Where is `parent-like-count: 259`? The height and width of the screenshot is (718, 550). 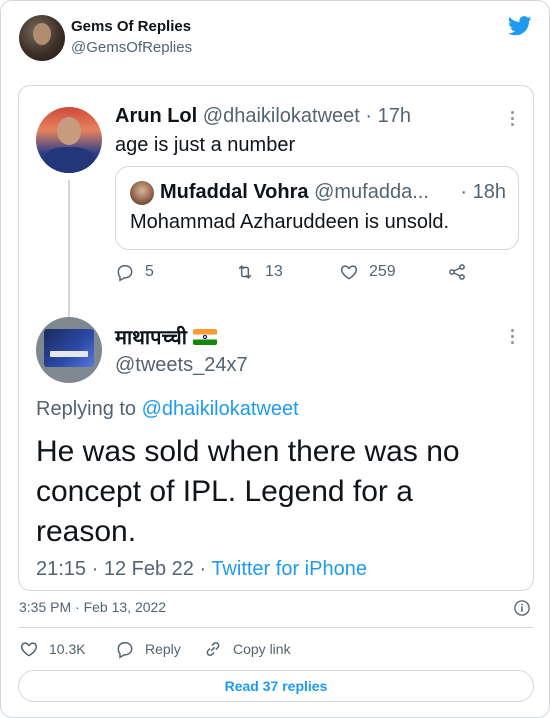
parent-like-count: 259 is located at coordinates (382, 271).